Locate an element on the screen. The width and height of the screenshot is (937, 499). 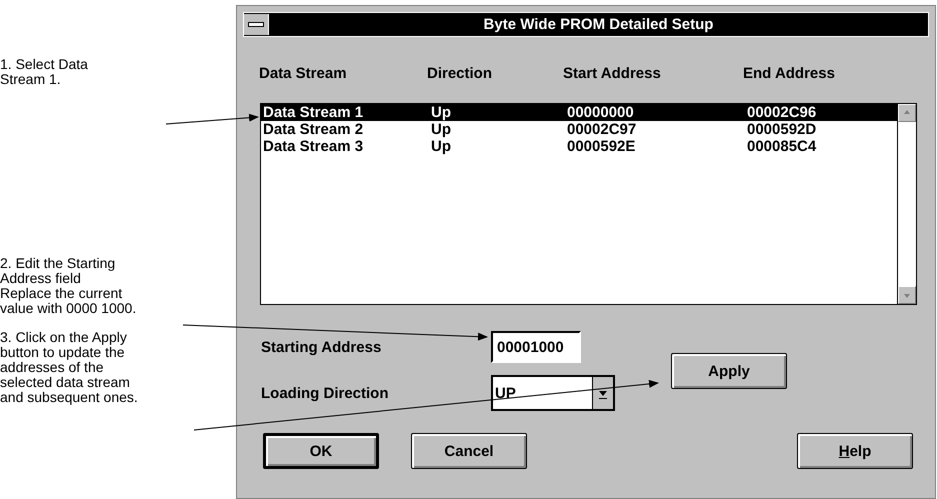
column-header: End Address is located at coordinates (789, 74).